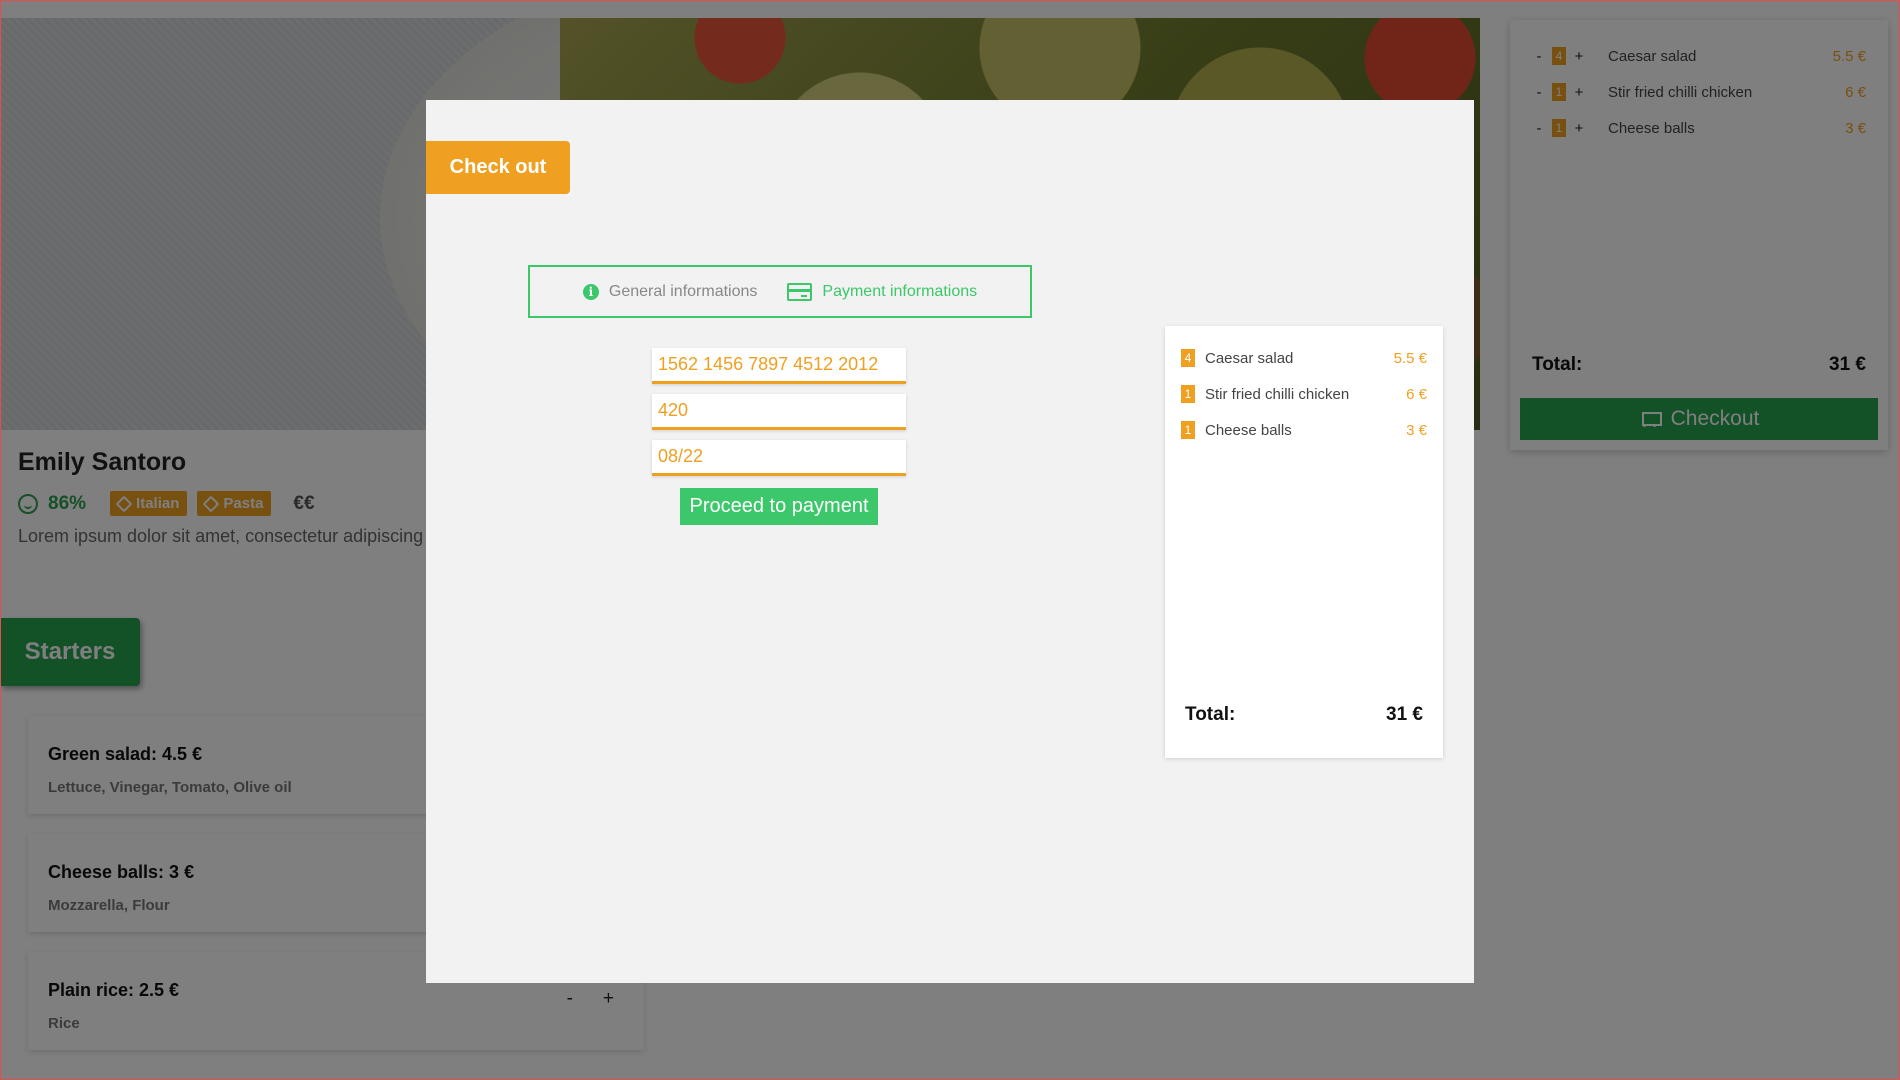 Image resolution: width=1900 pixels, height=1080 pixels. Describe the element at coordinates (1249, 358) in the screenshot. I see `item-name: Caesar salad` at that location.